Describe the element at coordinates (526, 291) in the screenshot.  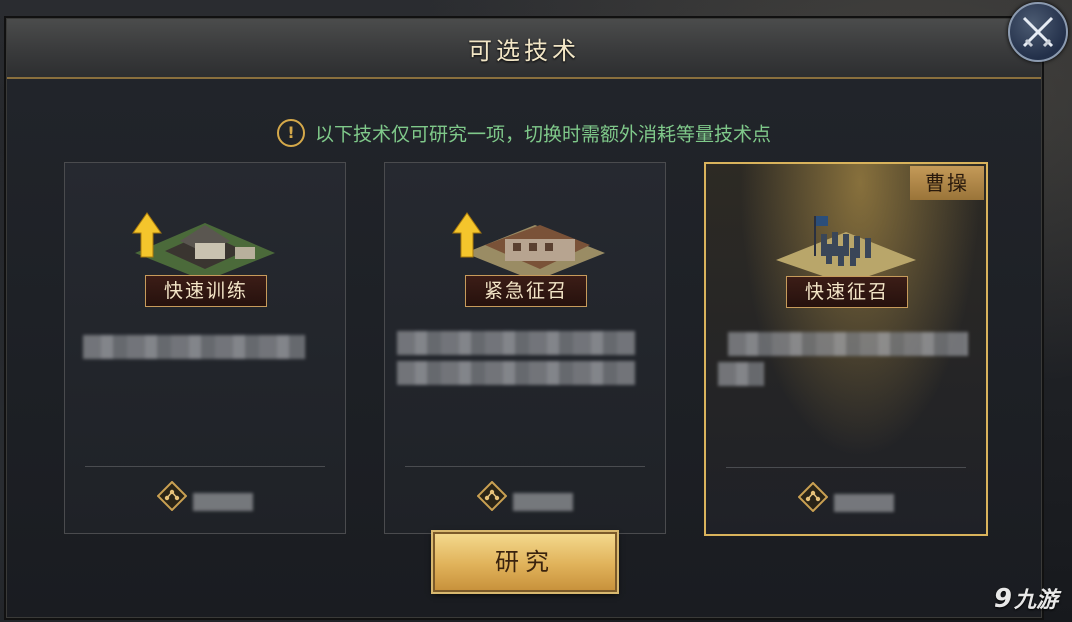
I see `tech-name: 紧急征召` at that location.